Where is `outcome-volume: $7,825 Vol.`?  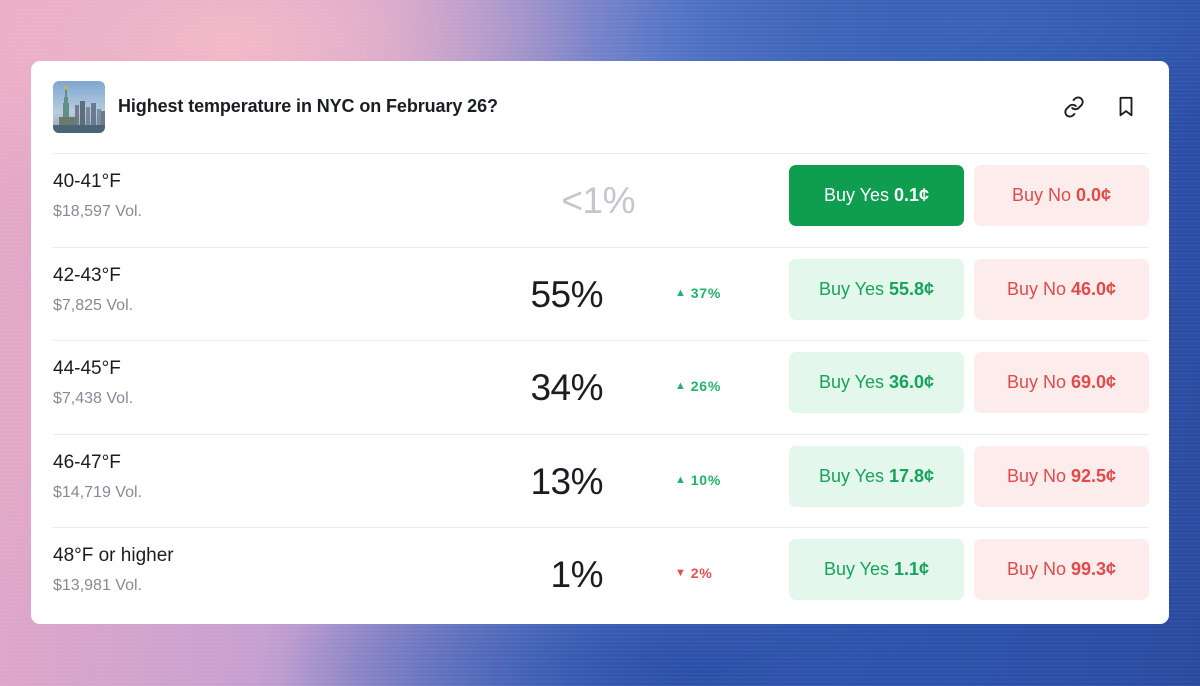
outcome-volume: $7,825 Vol. is located at coordinates (93, 305).